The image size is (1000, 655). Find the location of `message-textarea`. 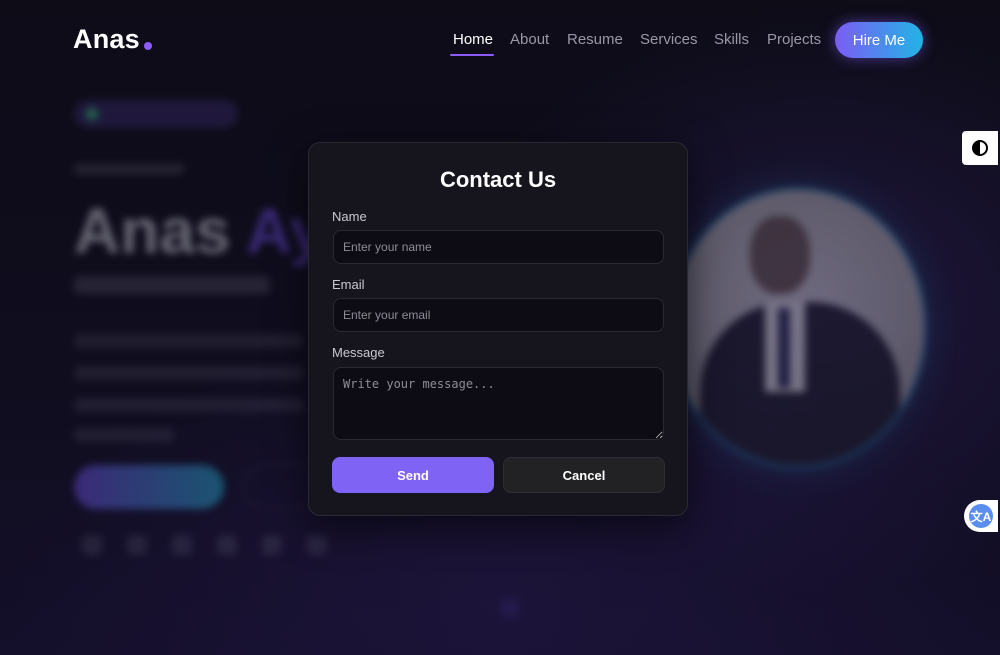

message-textarea is located at coordinates (498, 403).